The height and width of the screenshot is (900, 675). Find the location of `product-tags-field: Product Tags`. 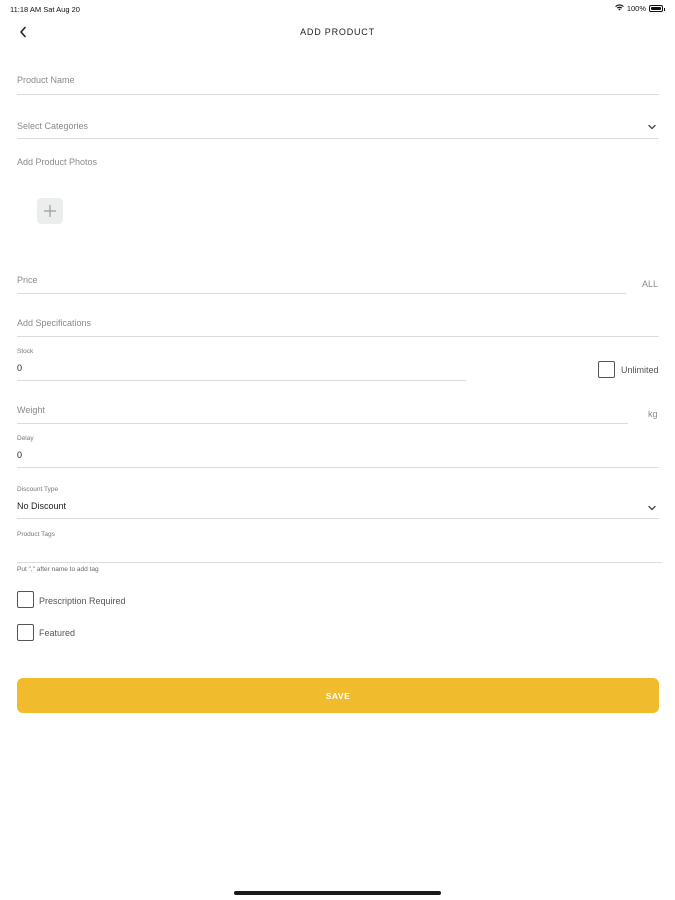

product-tags-field: Product Tags is located at coordinates (339, 546).